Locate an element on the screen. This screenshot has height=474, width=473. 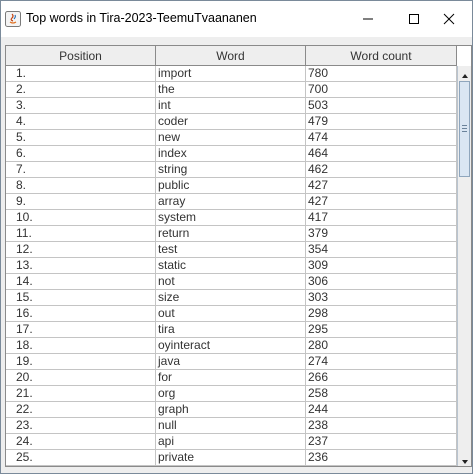
column-header-word-count: Word count is located at coordinates (381, 55).